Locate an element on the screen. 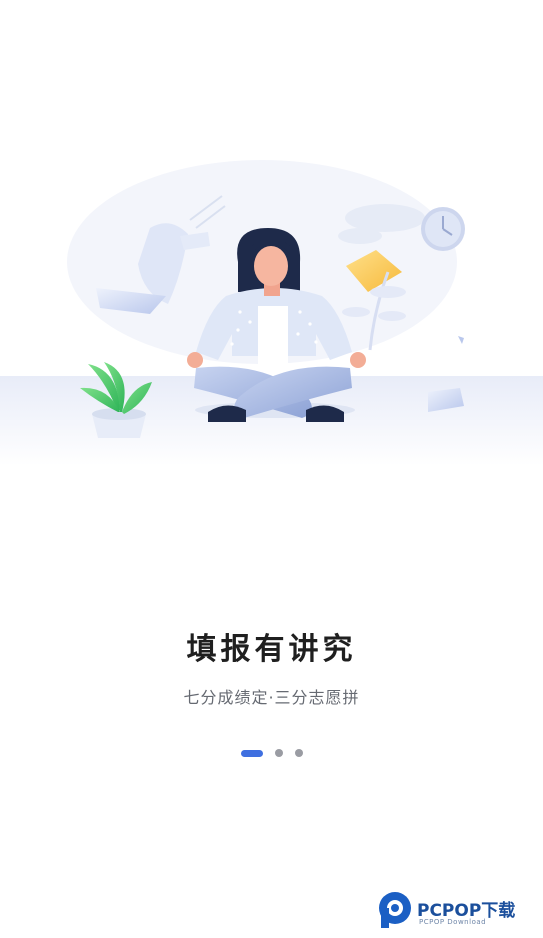 This screenshot has width=543, height=938. page-dot-active is located at coordinates (251, 753).